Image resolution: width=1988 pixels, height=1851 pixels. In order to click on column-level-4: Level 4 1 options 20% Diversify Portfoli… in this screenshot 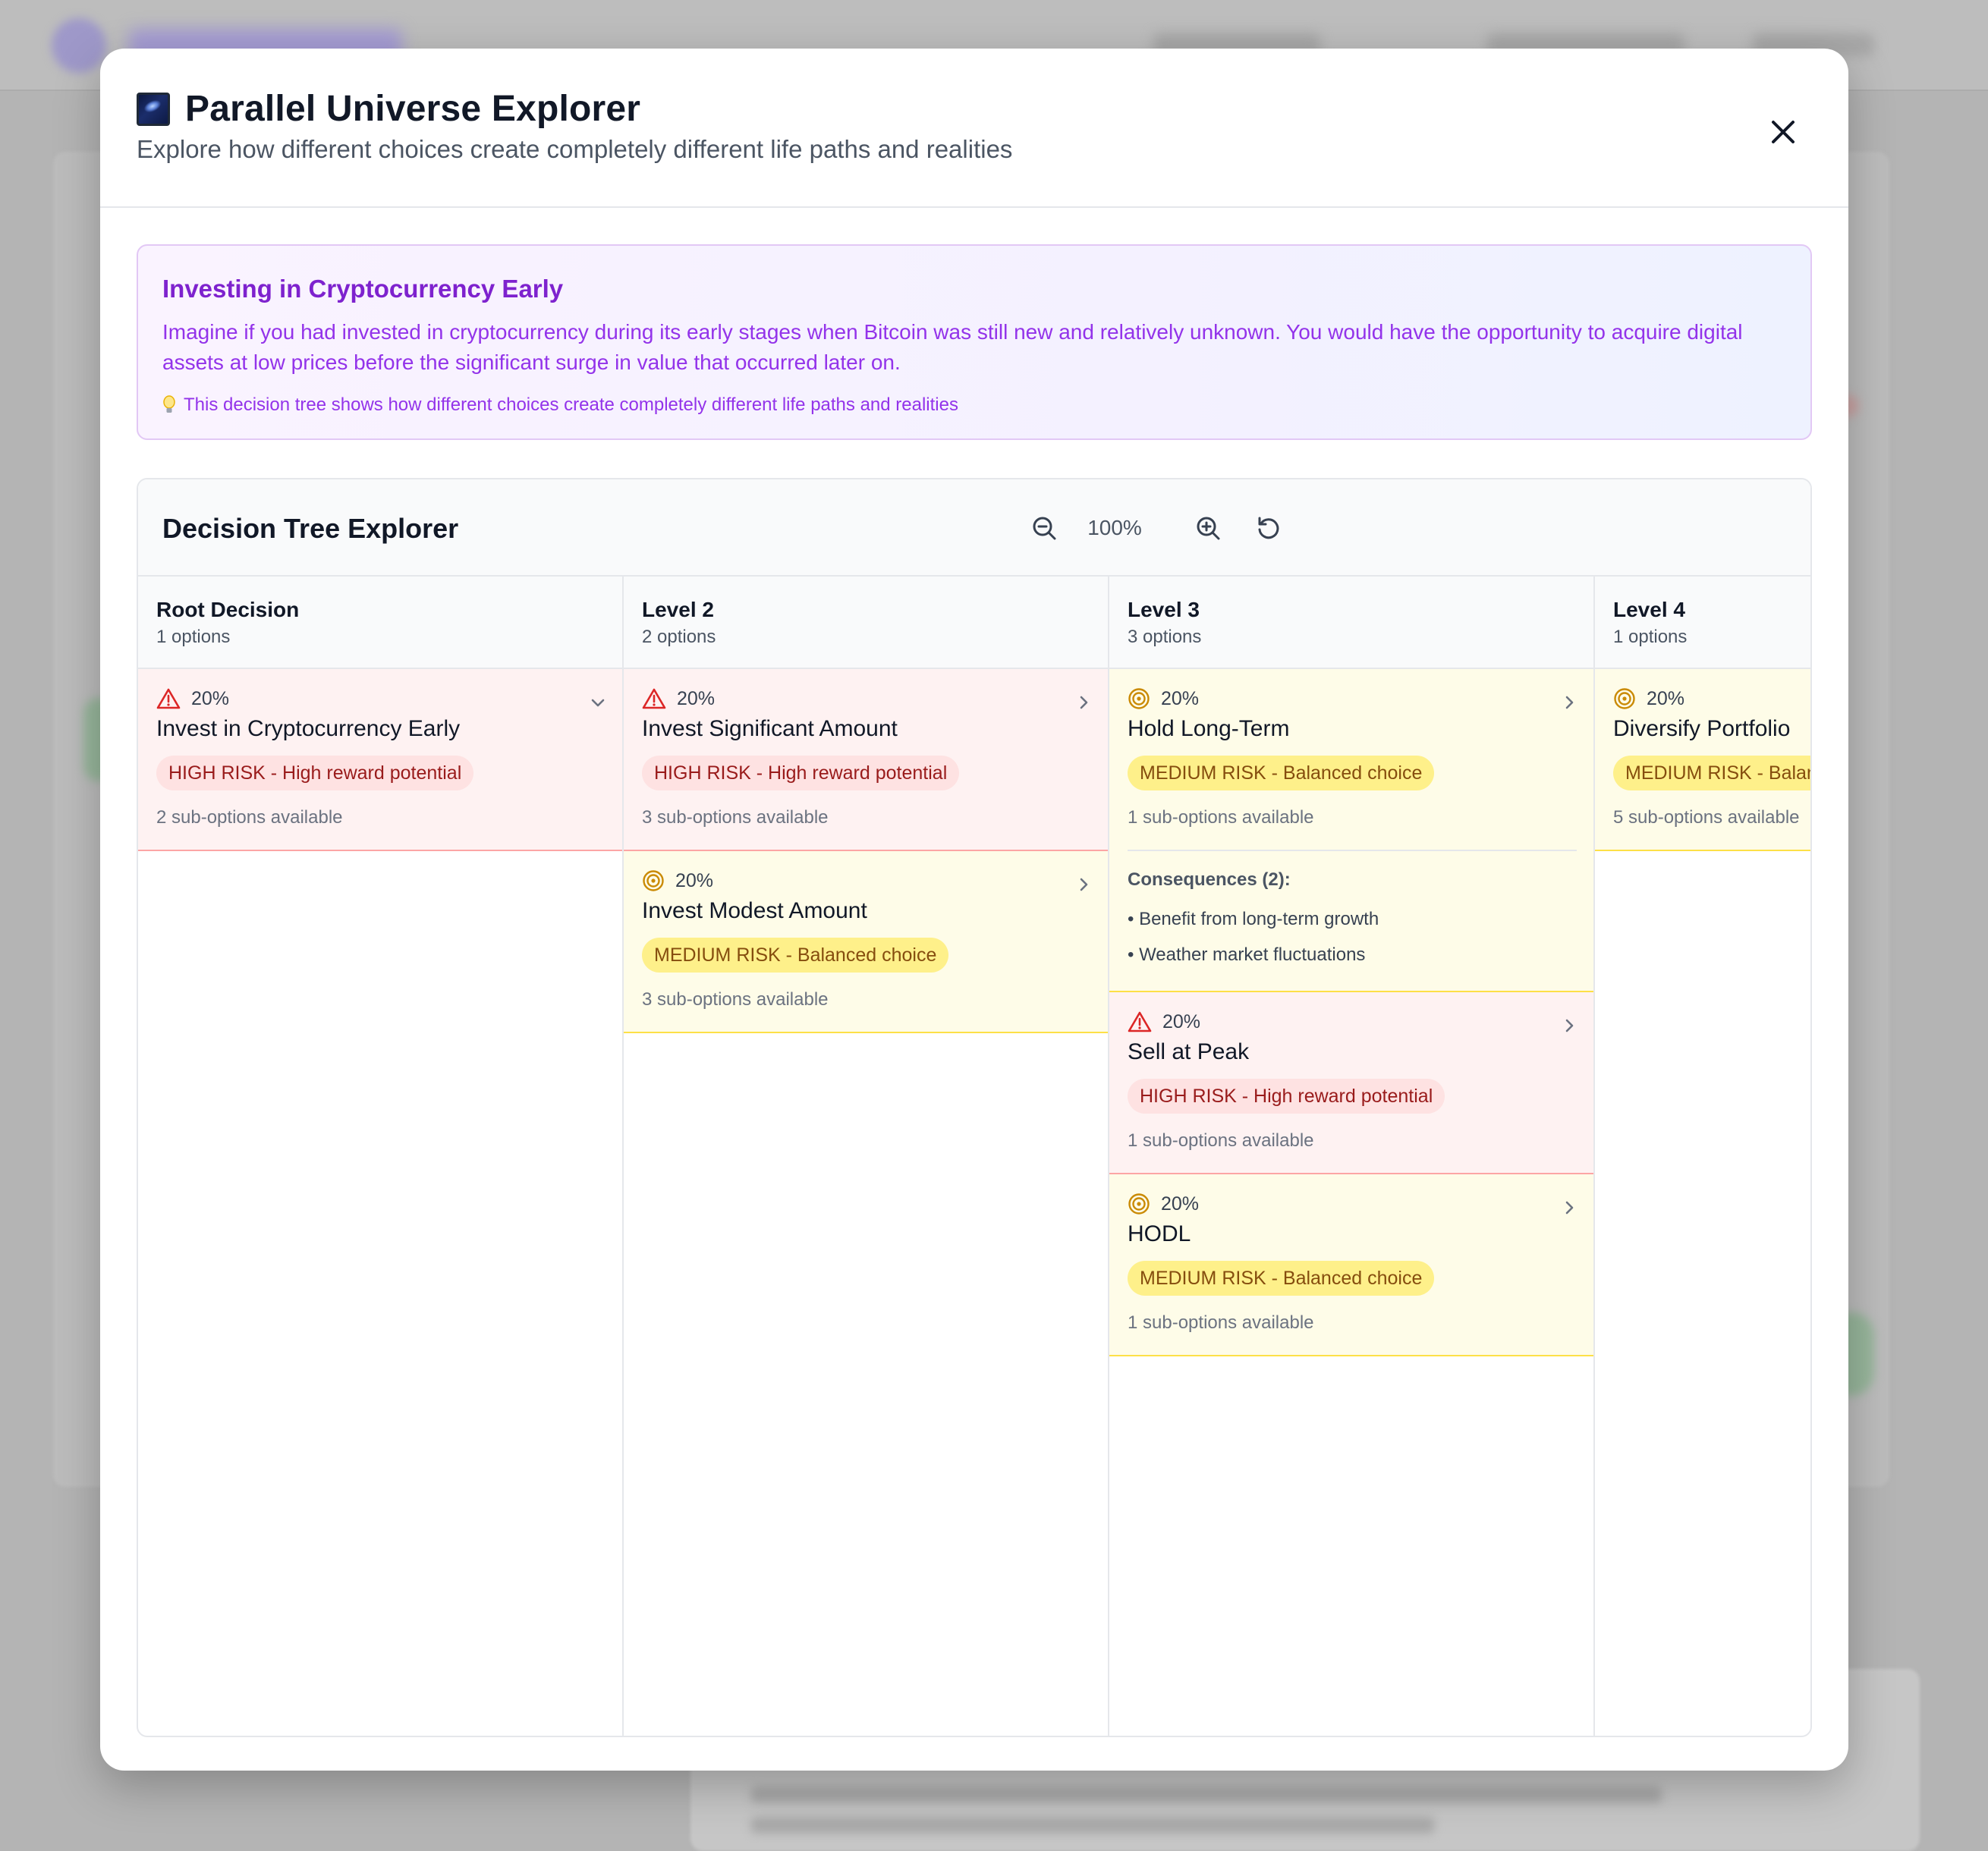, I will do `click(1702, 1156)`.